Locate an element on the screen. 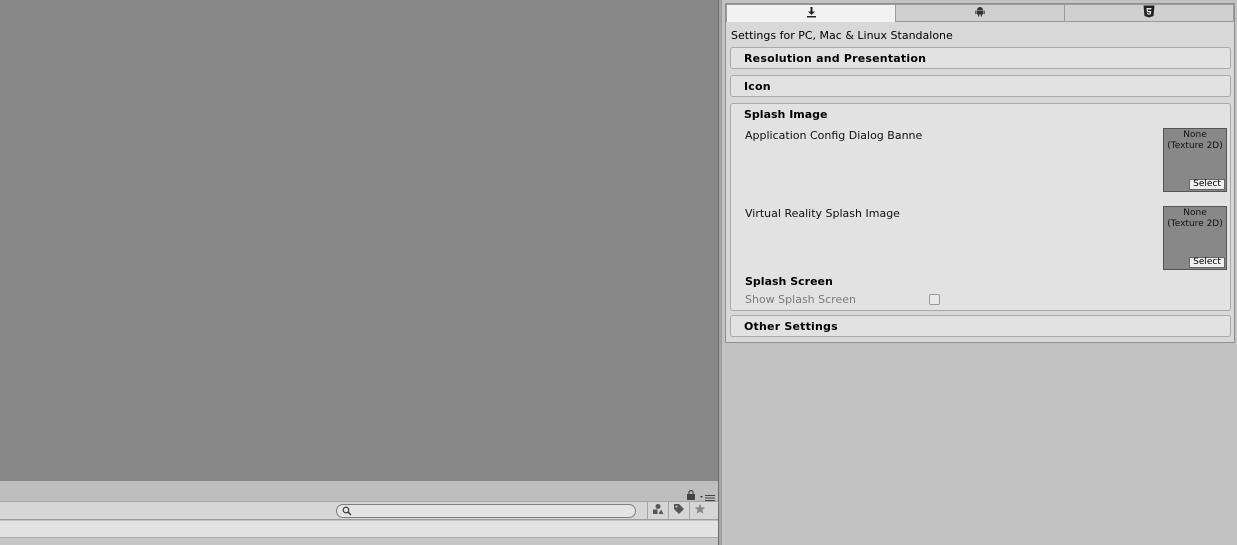 Image resolution: width=1237 pixels, height=545 pixels. search-icon is located at coordinates (347, 512).